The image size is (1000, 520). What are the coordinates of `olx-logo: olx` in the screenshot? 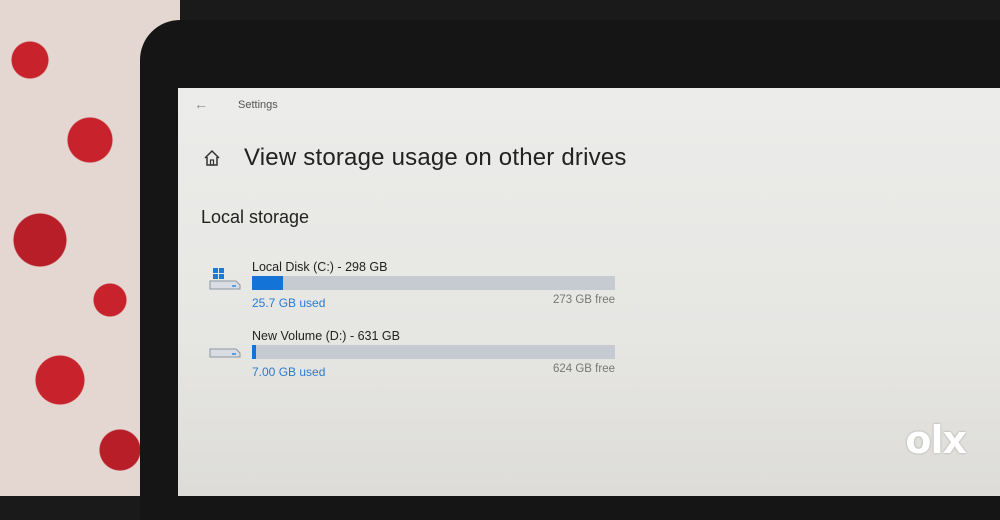 It's located at (936, 440).